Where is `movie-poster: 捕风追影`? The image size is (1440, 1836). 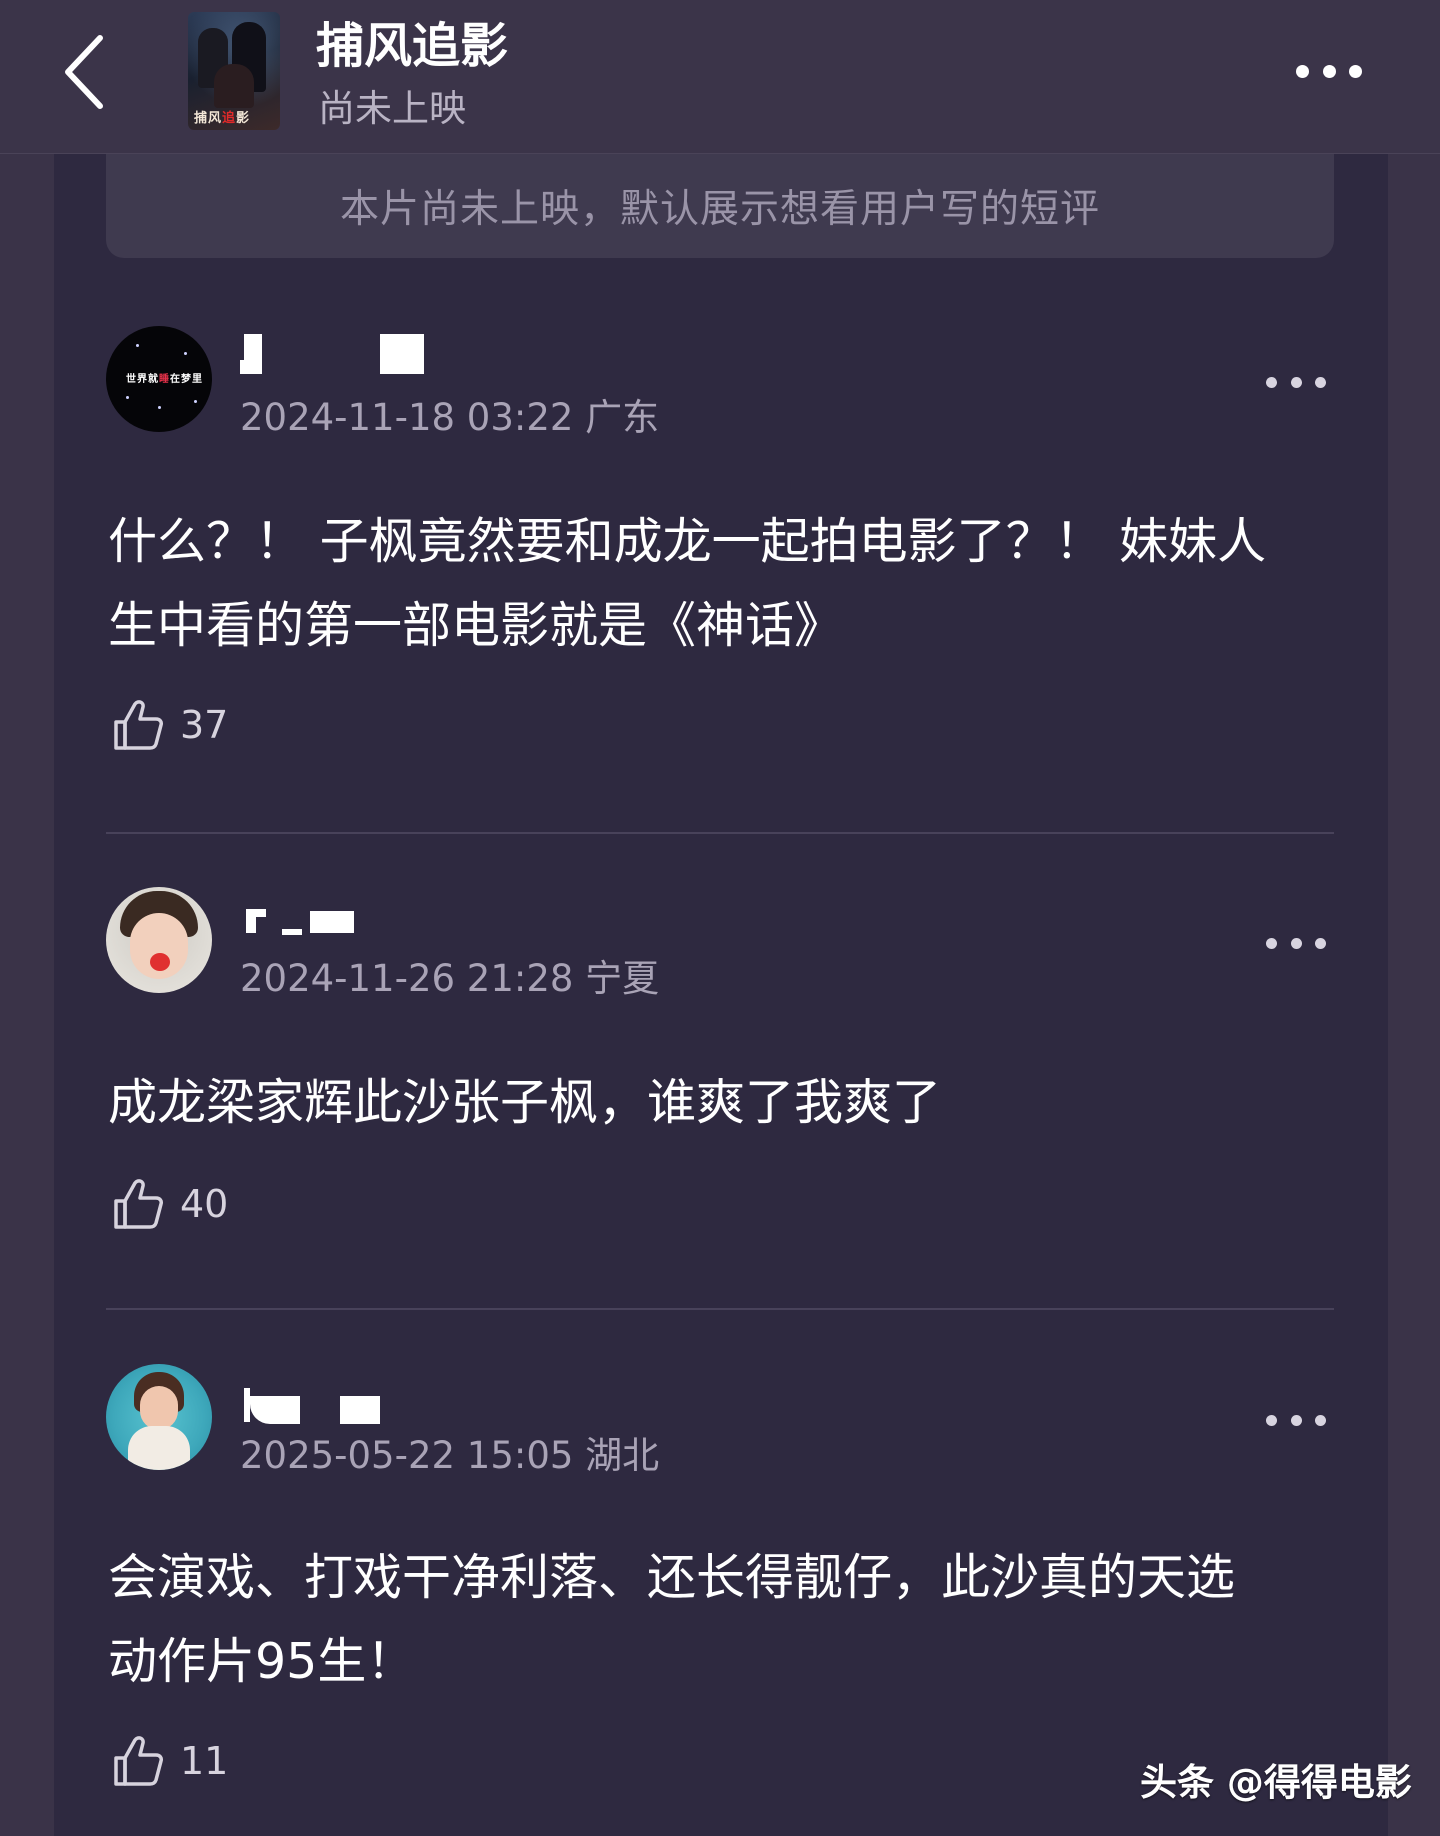
movie-poster: 捕风追影 is located at coordinates (234, 71).